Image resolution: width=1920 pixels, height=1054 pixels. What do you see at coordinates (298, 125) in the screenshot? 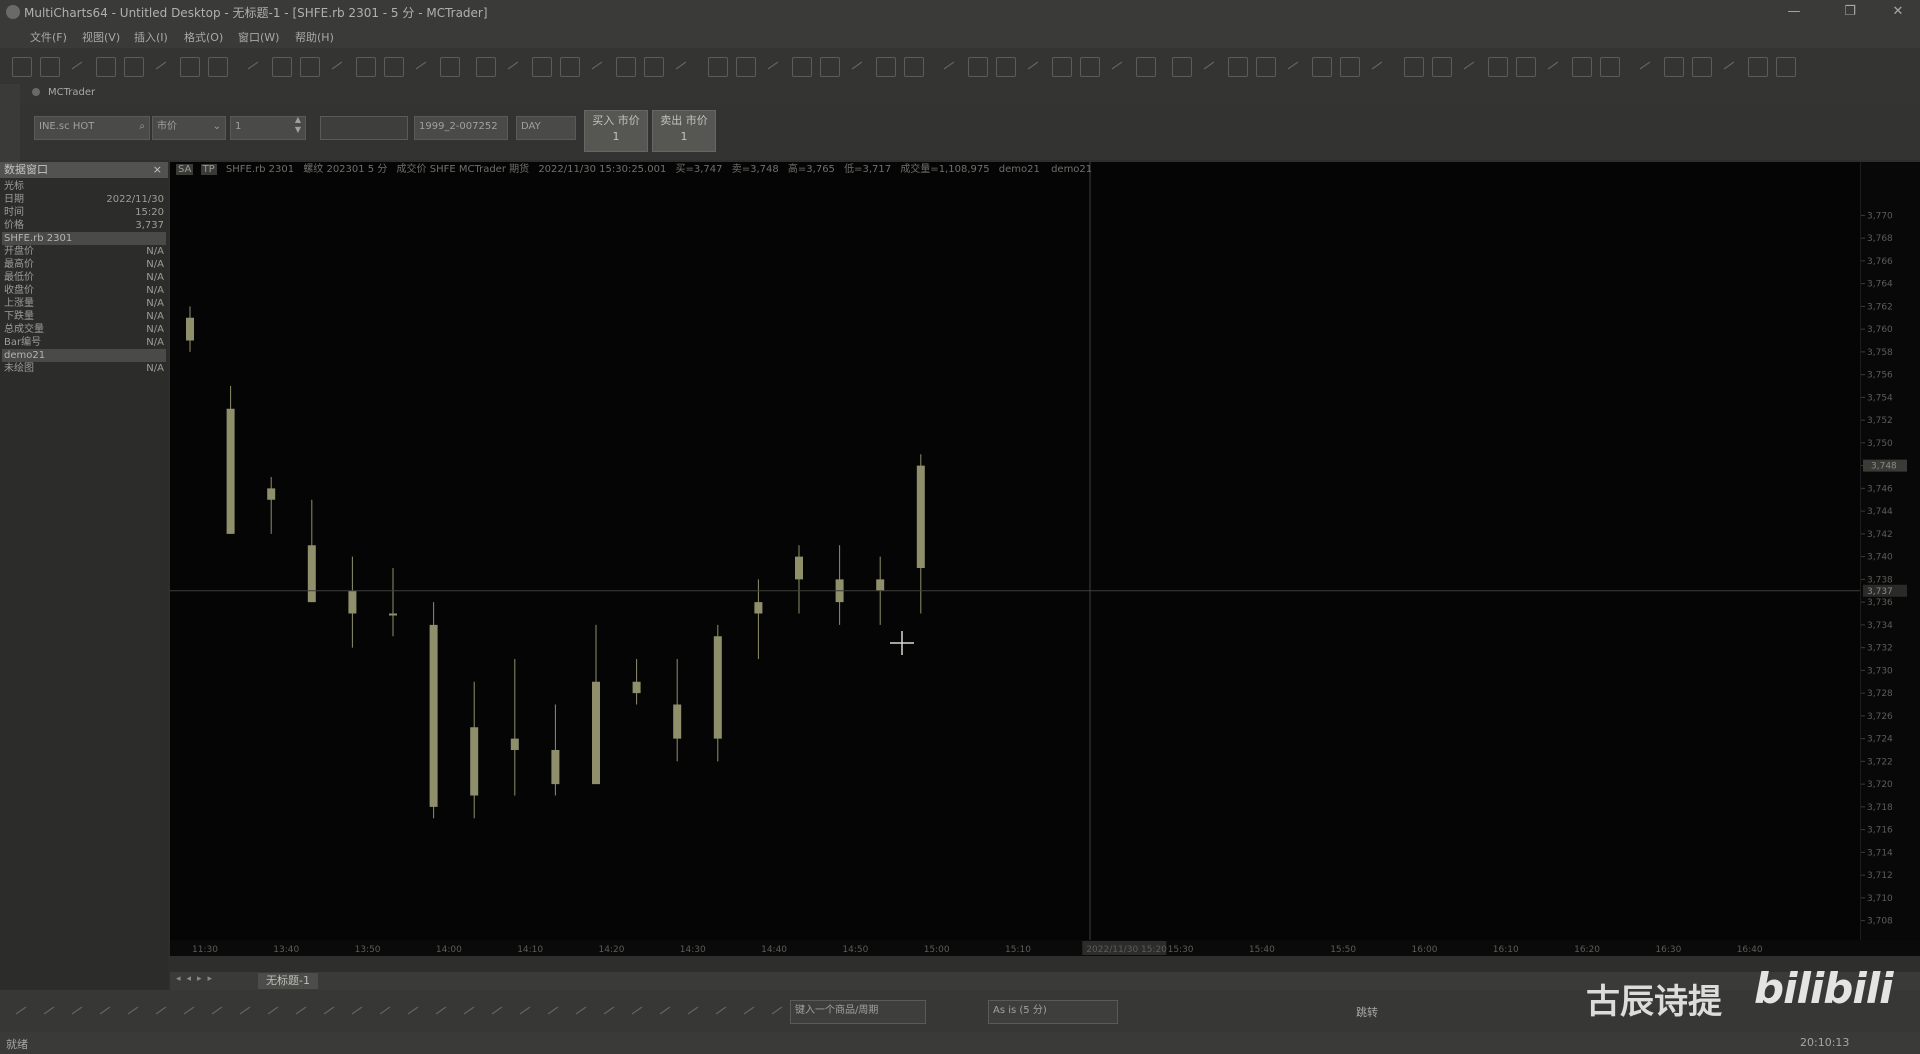
I see `stepper-arrows-icon: ▲ ▼` at bounding box center [298, 125].